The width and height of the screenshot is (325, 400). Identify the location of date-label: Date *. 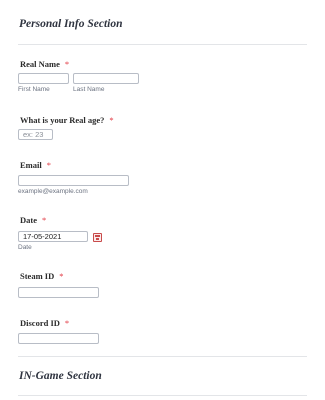
(33, 220).